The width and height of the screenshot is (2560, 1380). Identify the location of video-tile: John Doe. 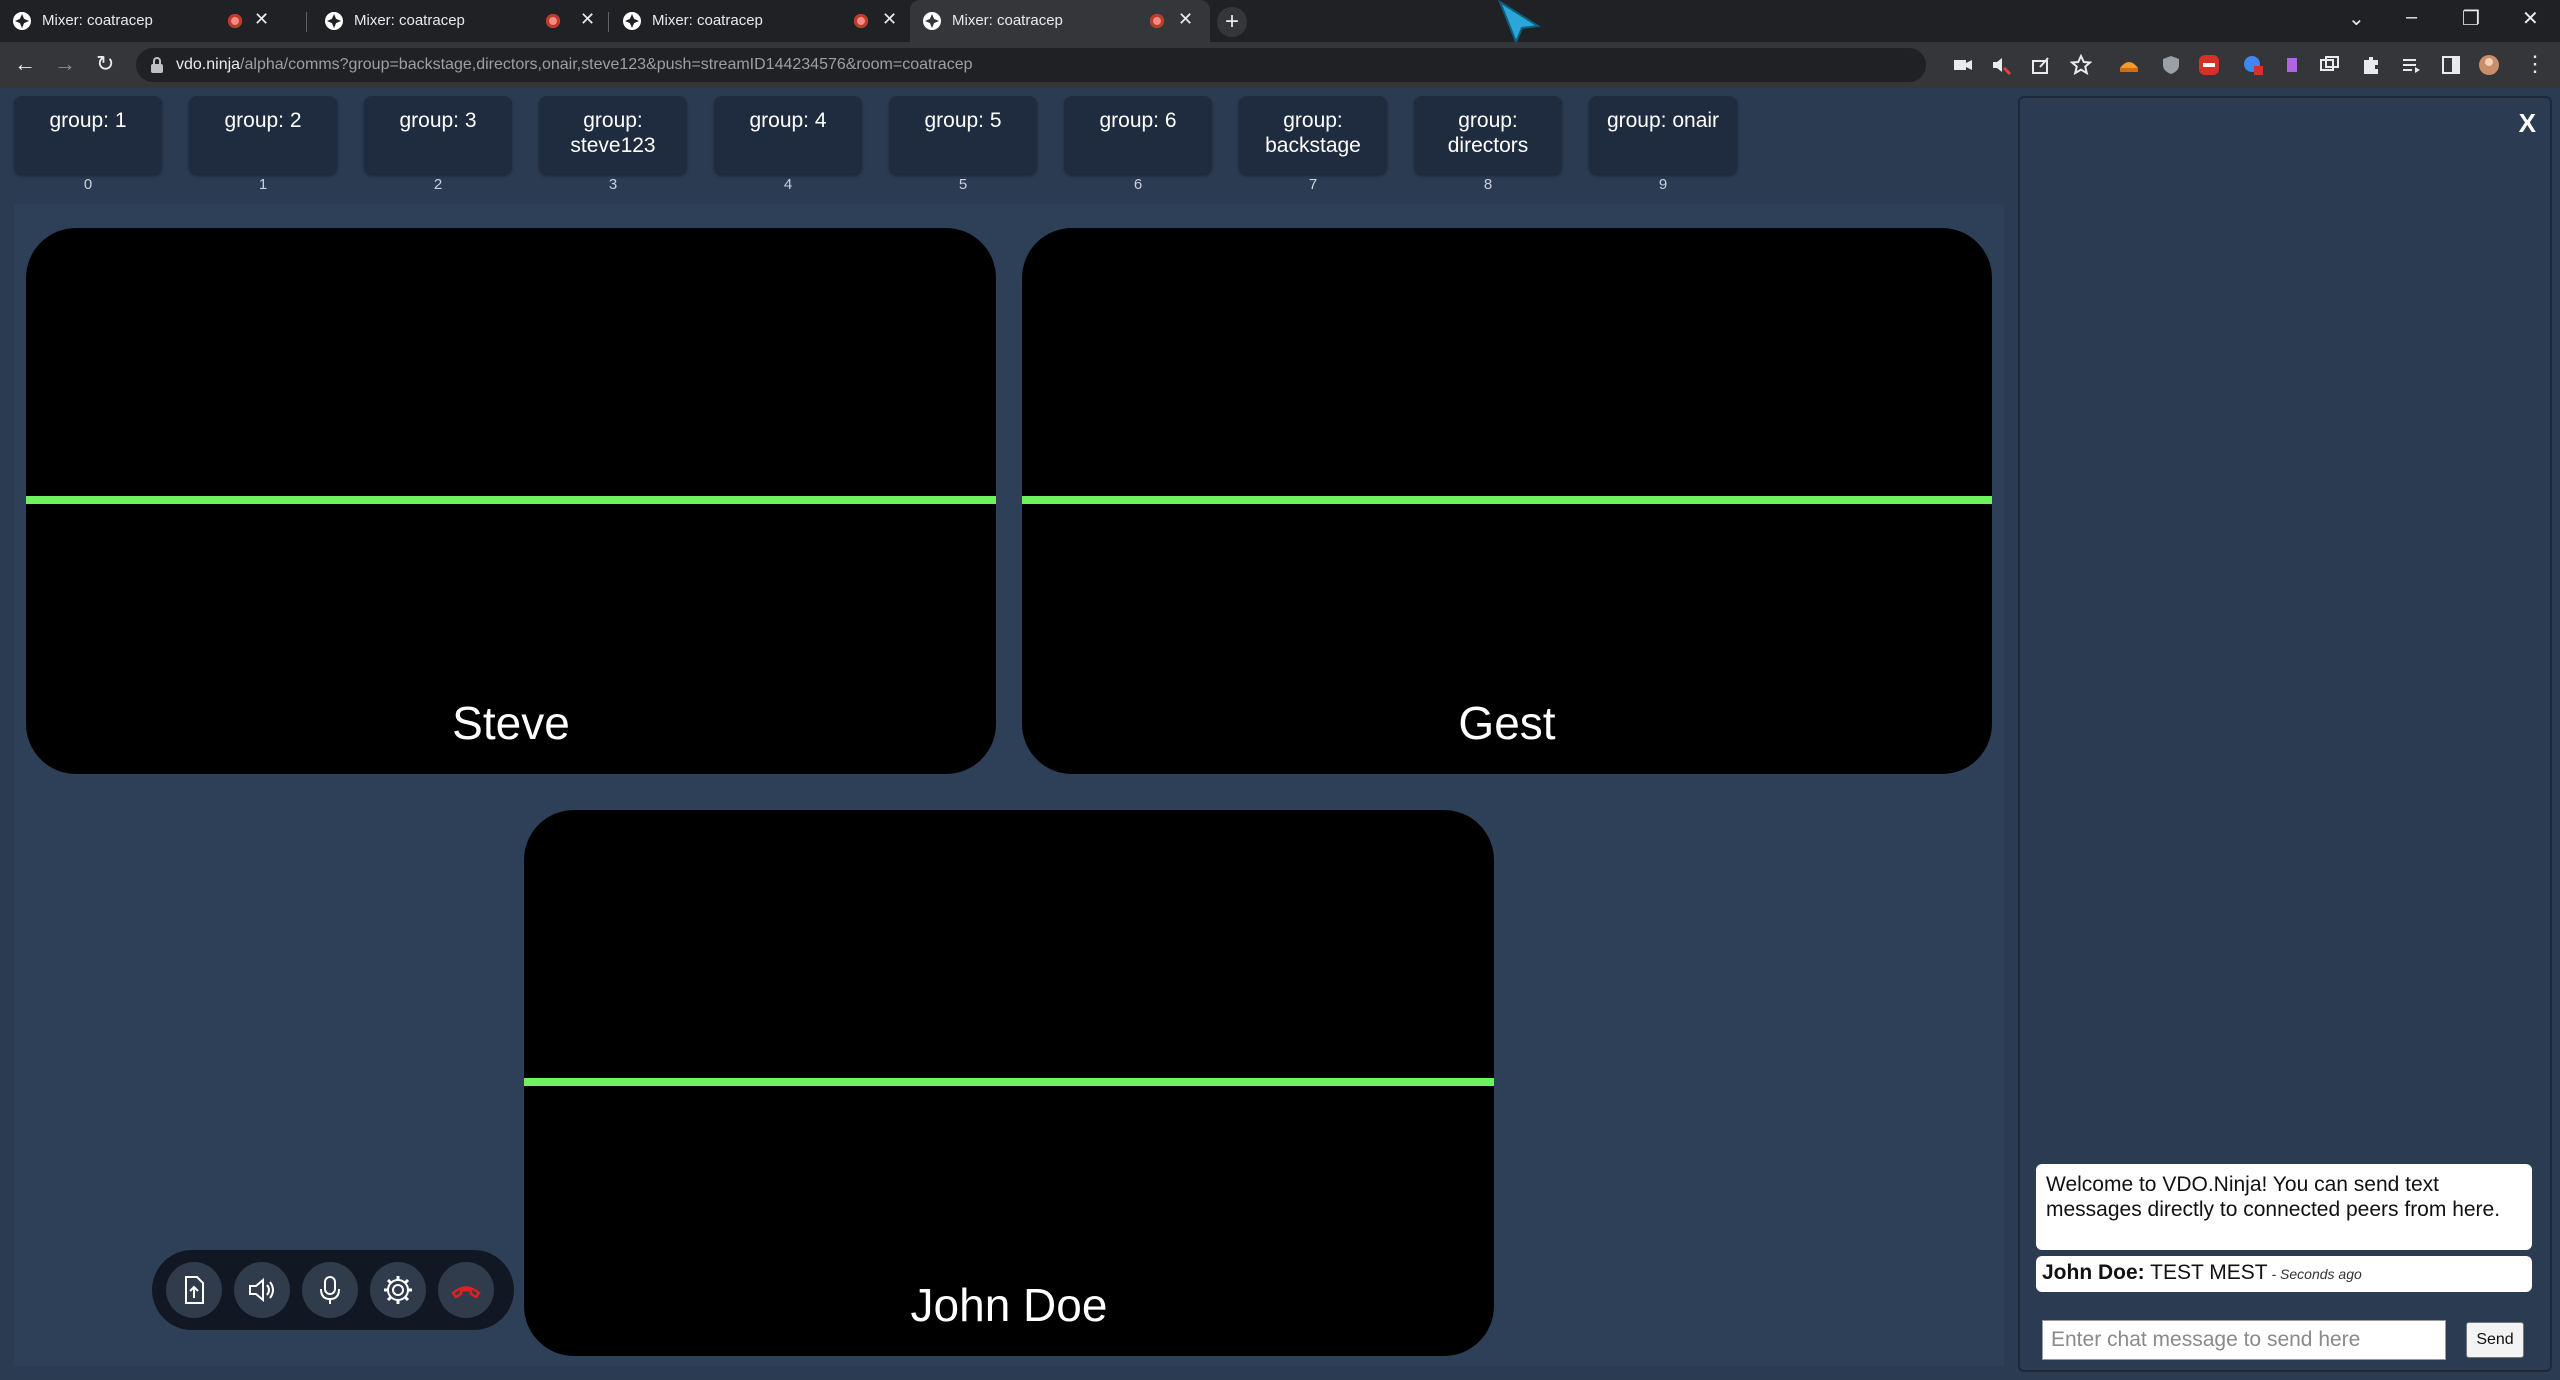
(1009, 1083).